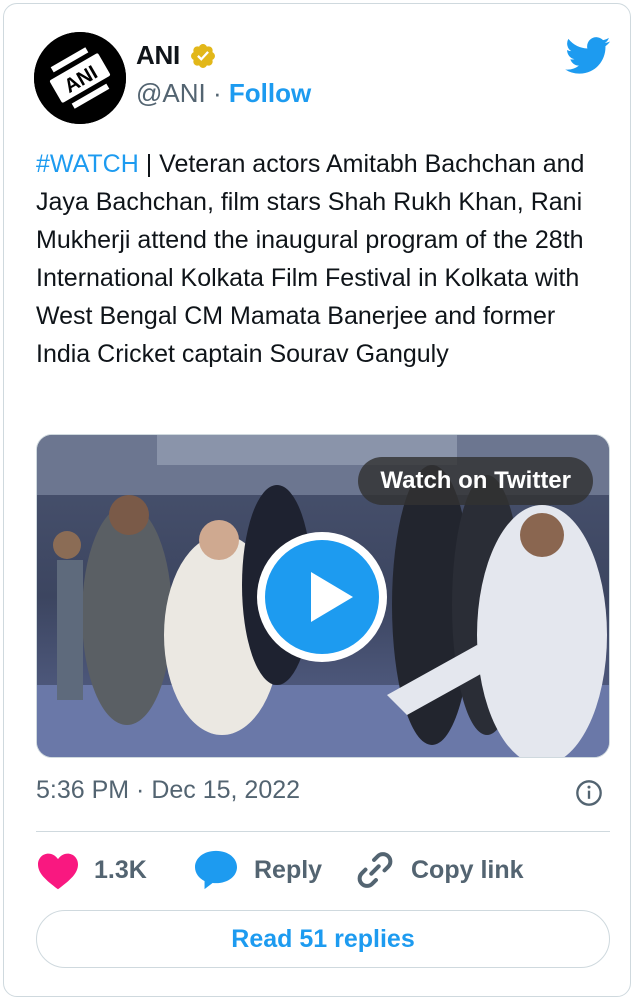  Describe the element at coordinates (588, 56) in the screenshot. I see `twitter-bird-icon` at that location.